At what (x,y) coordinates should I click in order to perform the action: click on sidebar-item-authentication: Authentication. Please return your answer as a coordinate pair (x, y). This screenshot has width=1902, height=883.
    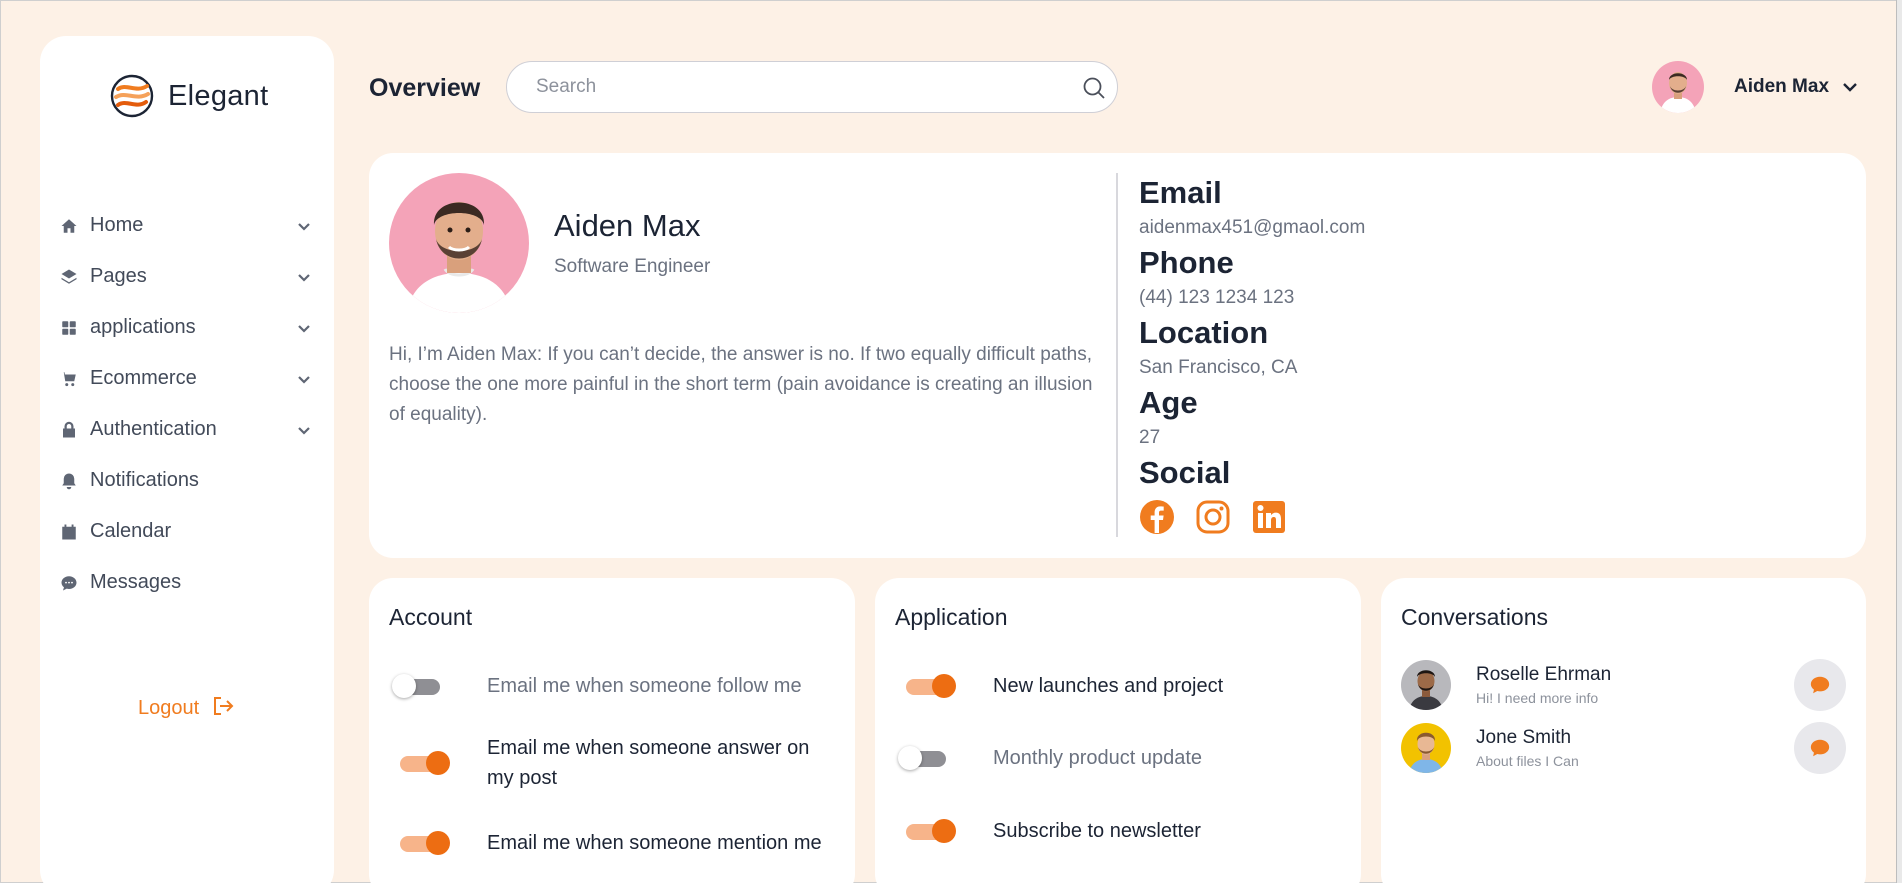
    Looking at the image, I should click on (188, 429).